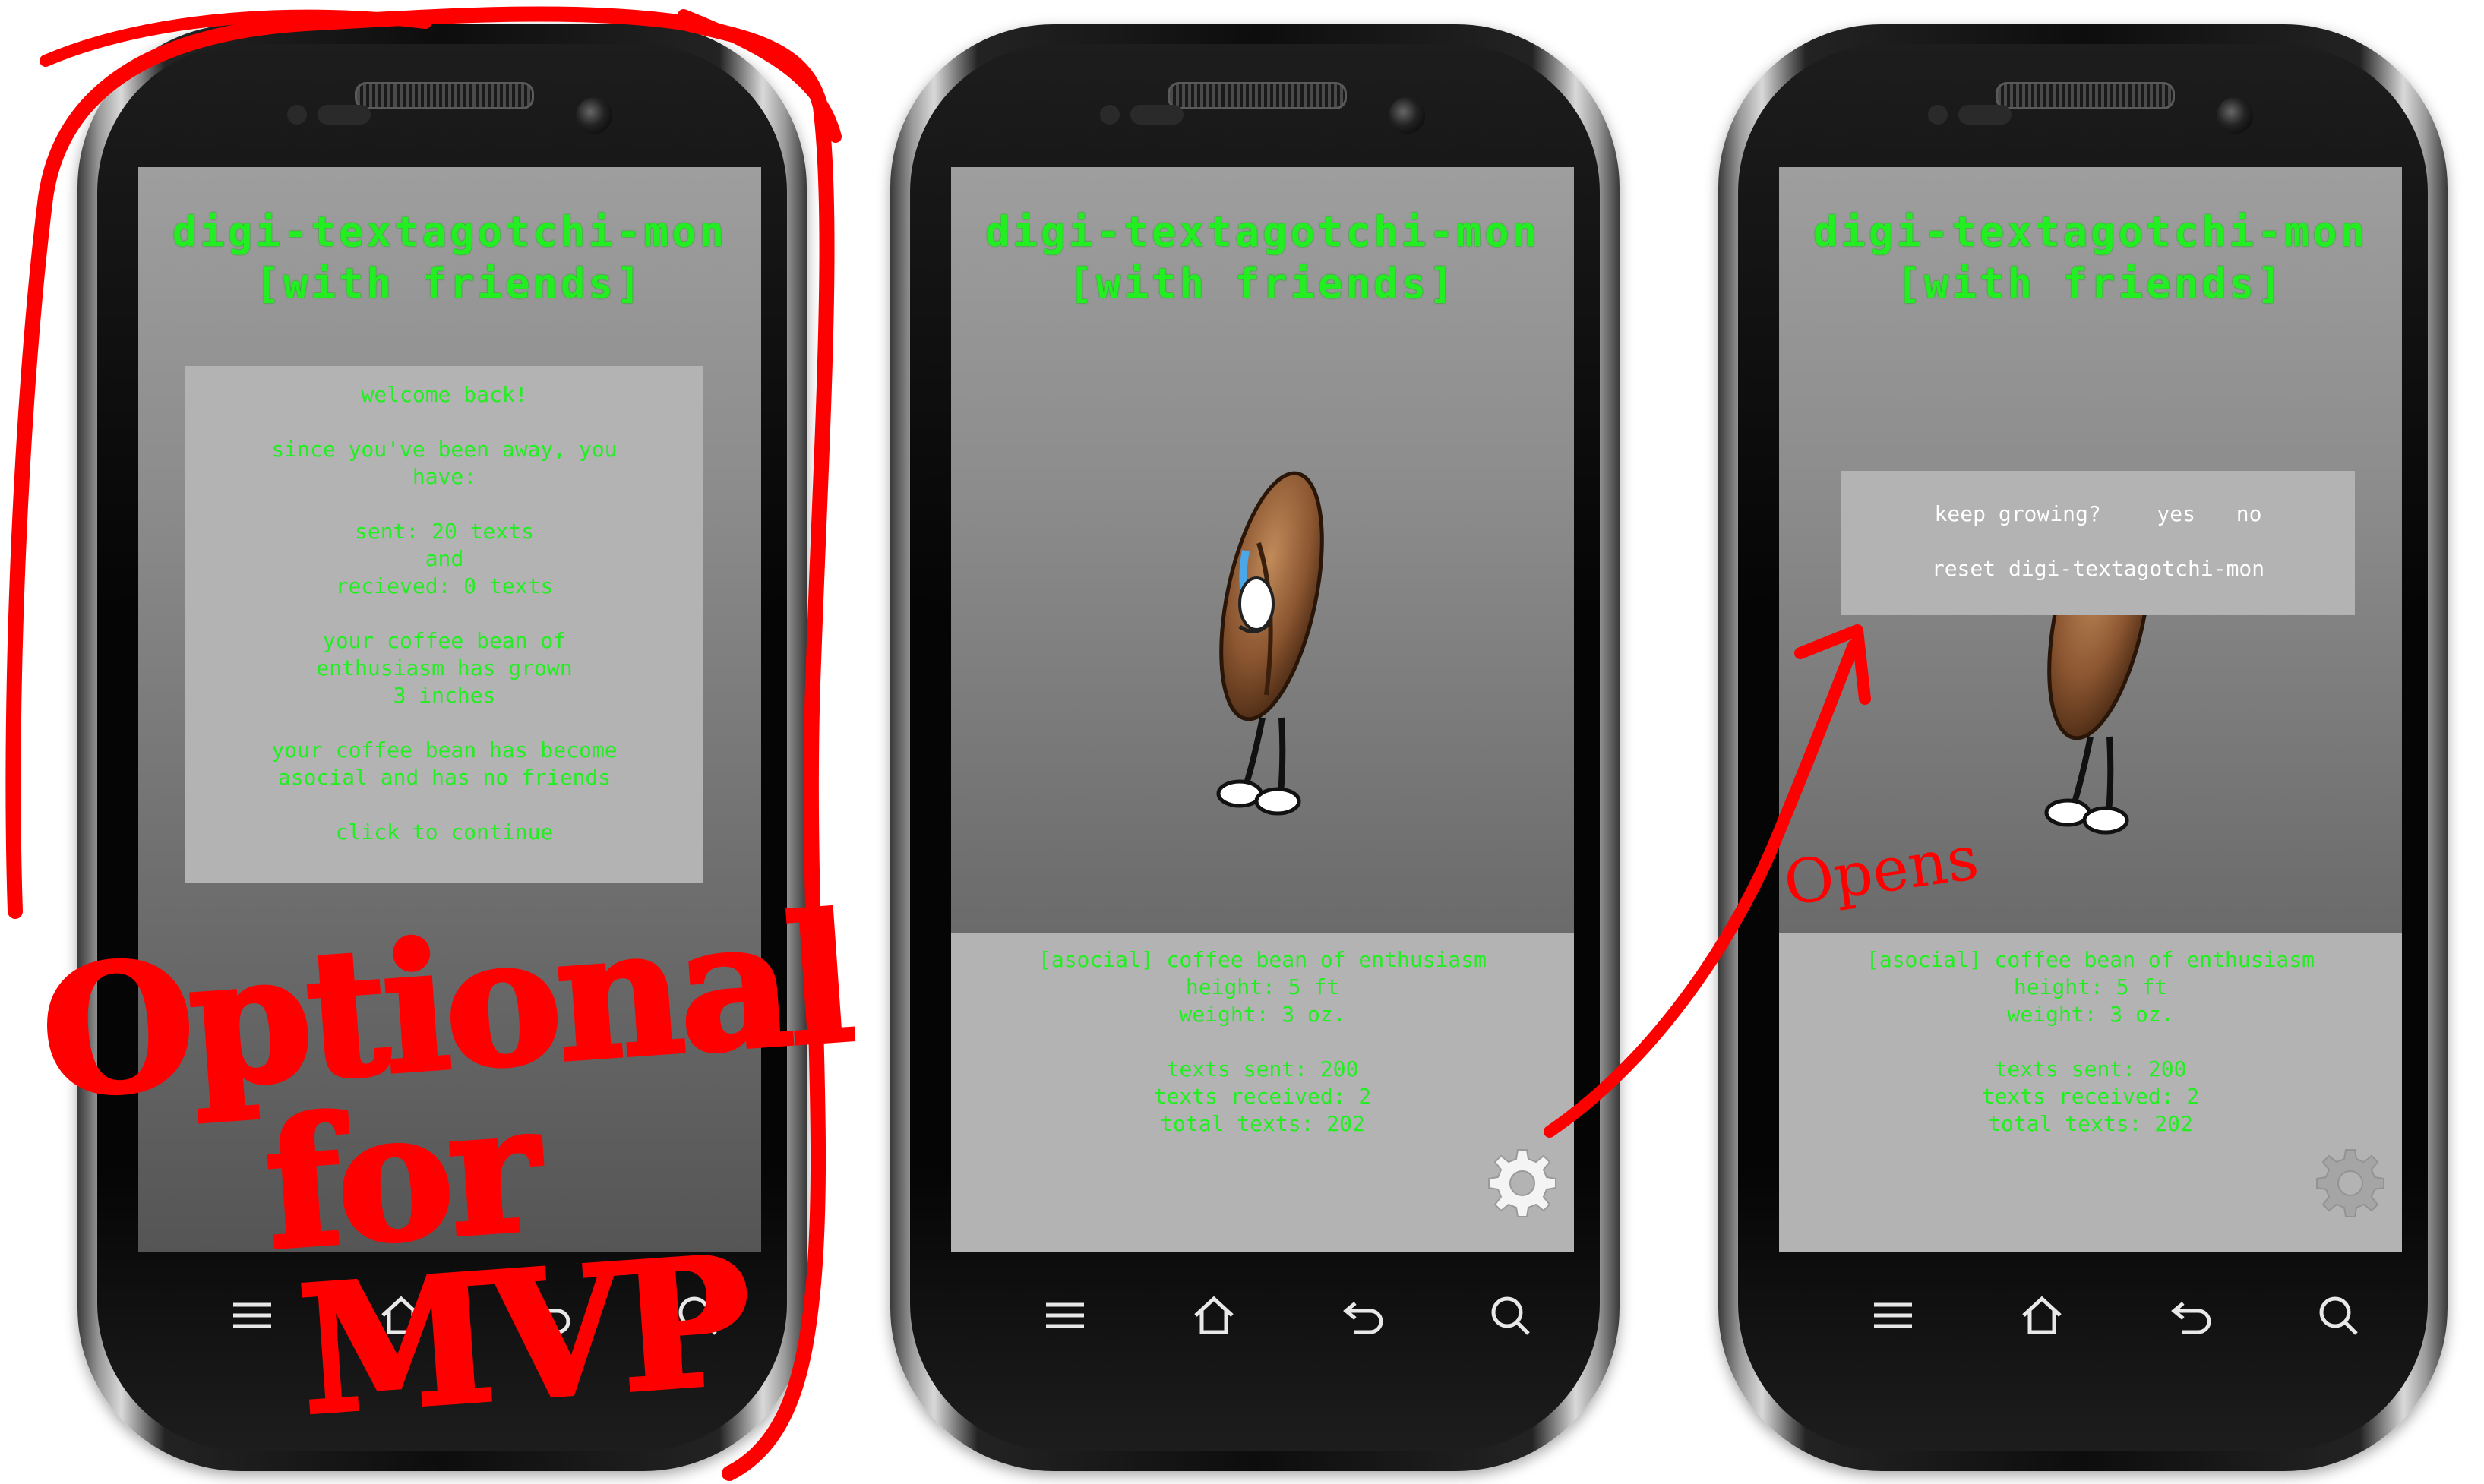 This screenshot has height=1484, width=2484. What do you see at coordinates (444, 832) in the screenshot?
I see `click-to-continue-link: click to continue` at bounding box center [444, 832].